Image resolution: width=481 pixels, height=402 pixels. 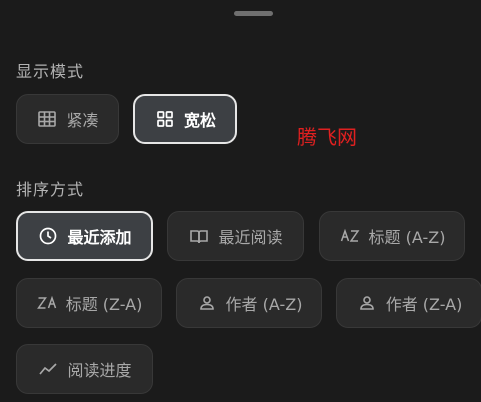 What do you see at coordinates (48, 236) in the screenshot?
I see `clock-icon` at bounding box center [48, 236].